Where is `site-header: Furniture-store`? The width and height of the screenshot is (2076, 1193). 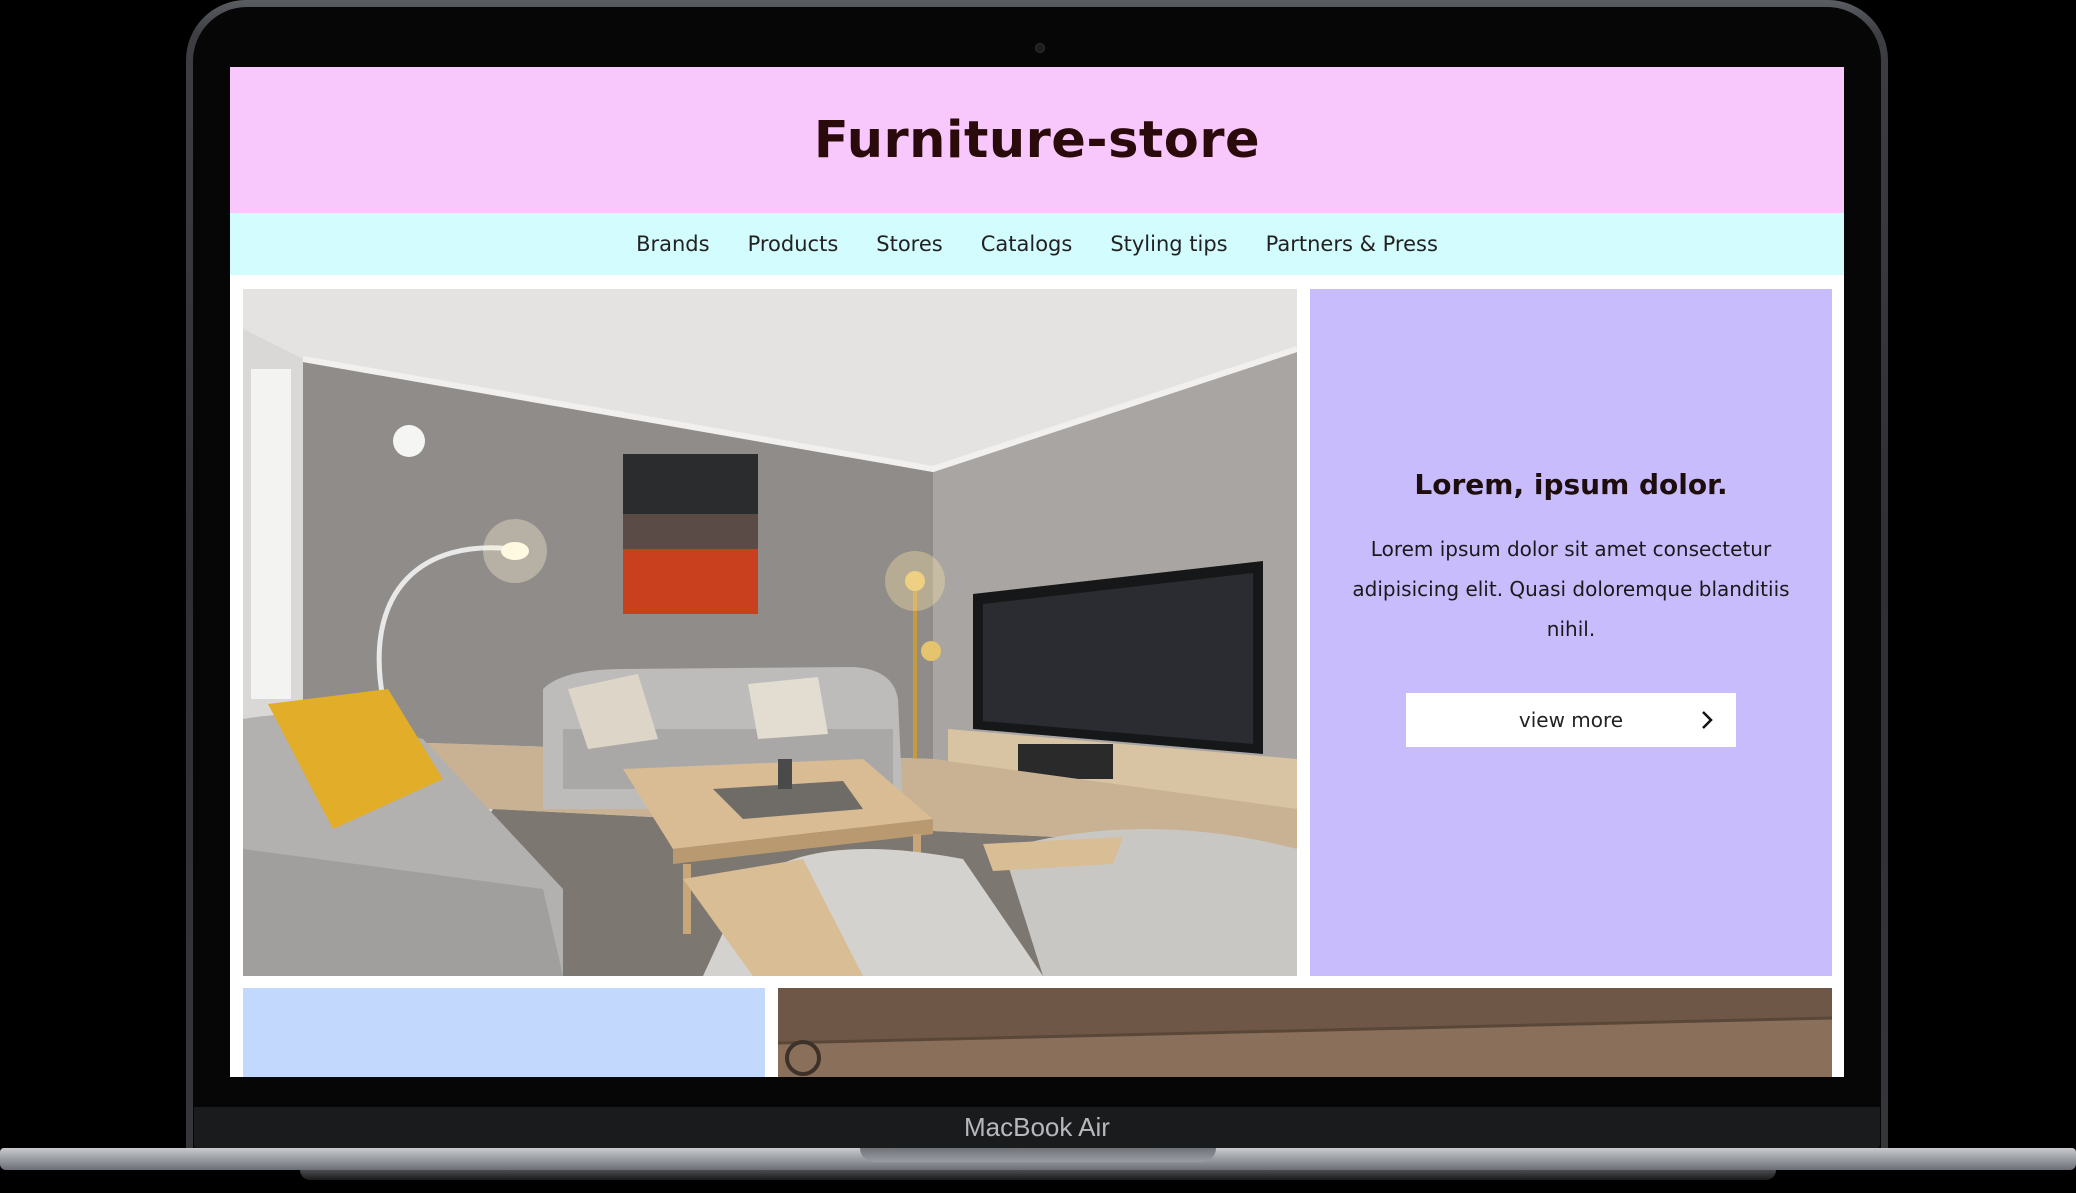 site-header: Furniture-store is located at coordinates (1037, 140).